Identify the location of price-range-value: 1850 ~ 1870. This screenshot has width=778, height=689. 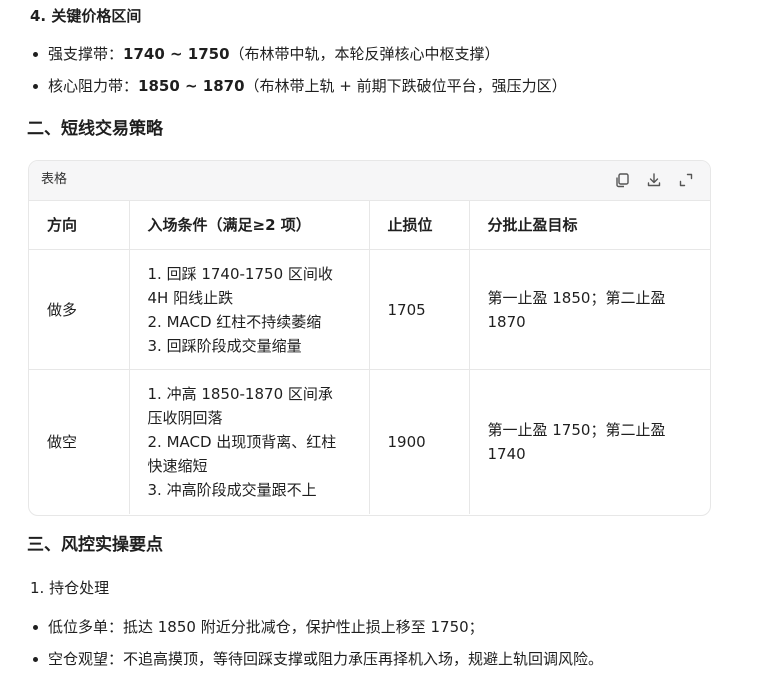
(191, 86).